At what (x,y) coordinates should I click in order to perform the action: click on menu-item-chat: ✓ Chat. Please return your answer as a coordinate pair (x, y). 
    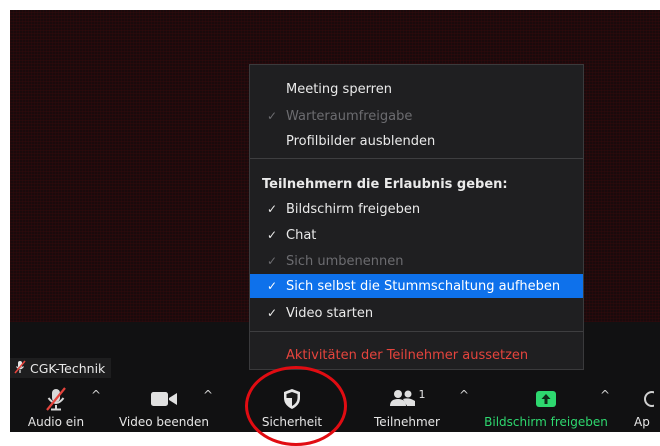
    Looking at the image, I should click on (416, 235).